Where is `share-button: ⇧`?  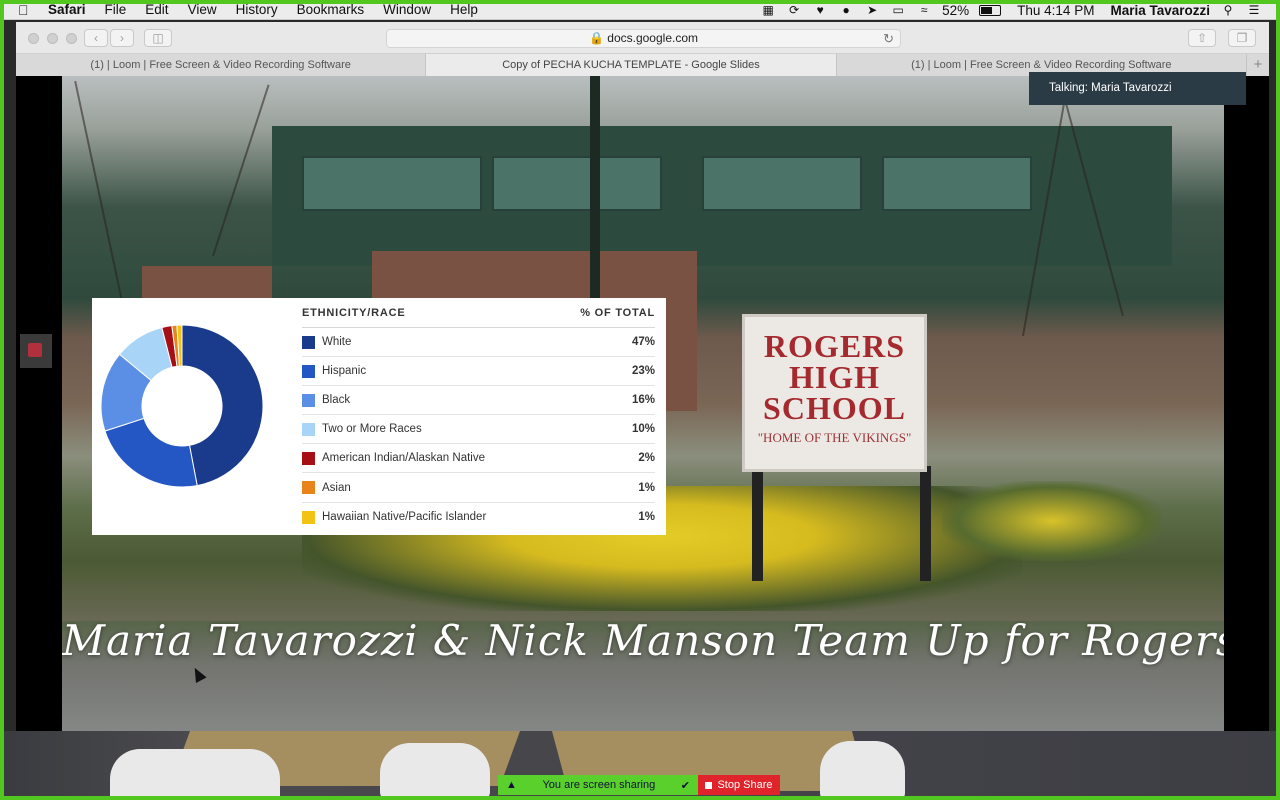 share-button: ⇧ is located at coordinates (1202, 38).